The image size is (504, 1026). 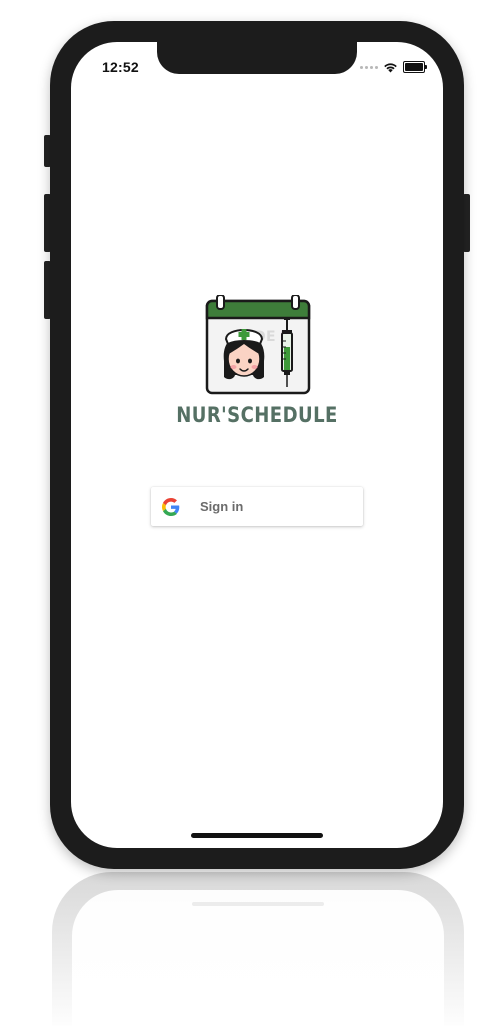 I want to click on status-icons, so click(x=393, y=67).